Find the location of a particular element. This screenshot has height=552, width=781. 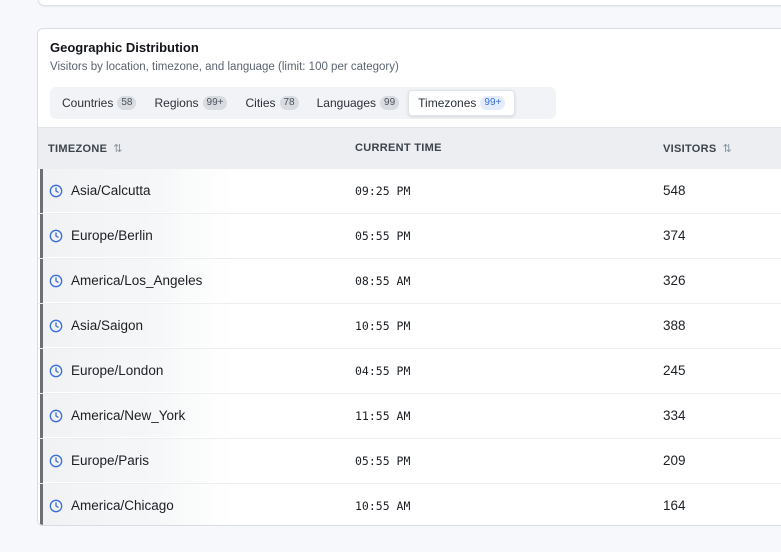

column-header-visitors: VISITORS ⇅ is located at coordinates (698, 149).